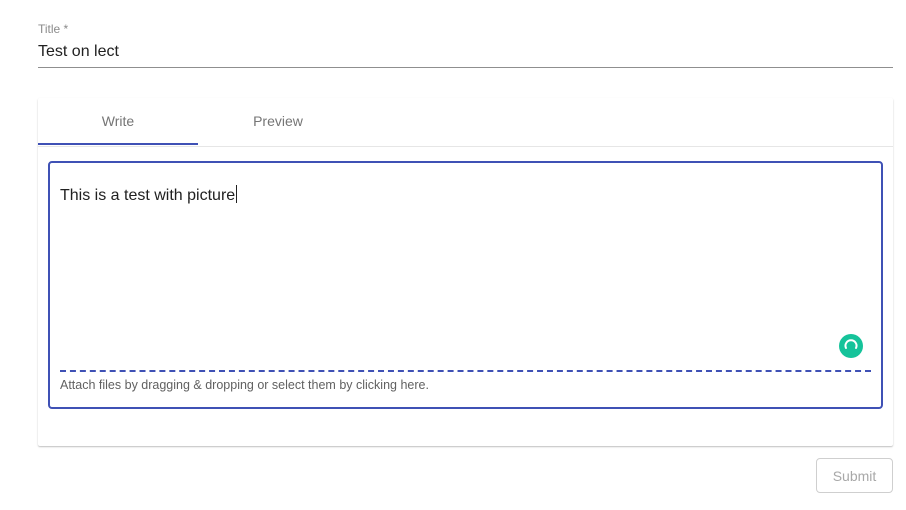 Image resolution: width=906 pixels, height=510 pixels. I want to click on grammarly-glyph, so click(851, 344).